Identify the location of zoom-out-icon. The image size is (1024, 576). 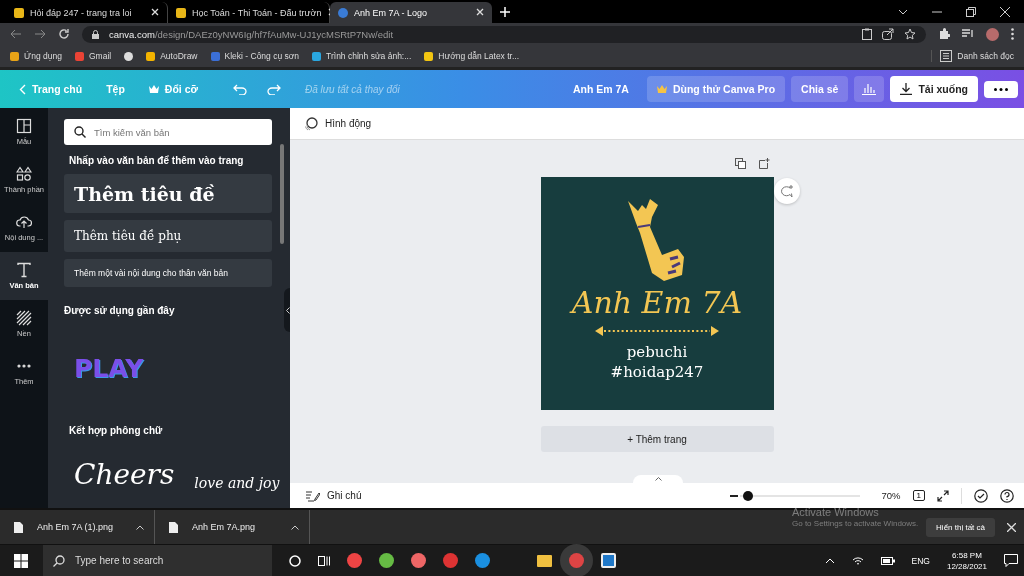
(733, 495).